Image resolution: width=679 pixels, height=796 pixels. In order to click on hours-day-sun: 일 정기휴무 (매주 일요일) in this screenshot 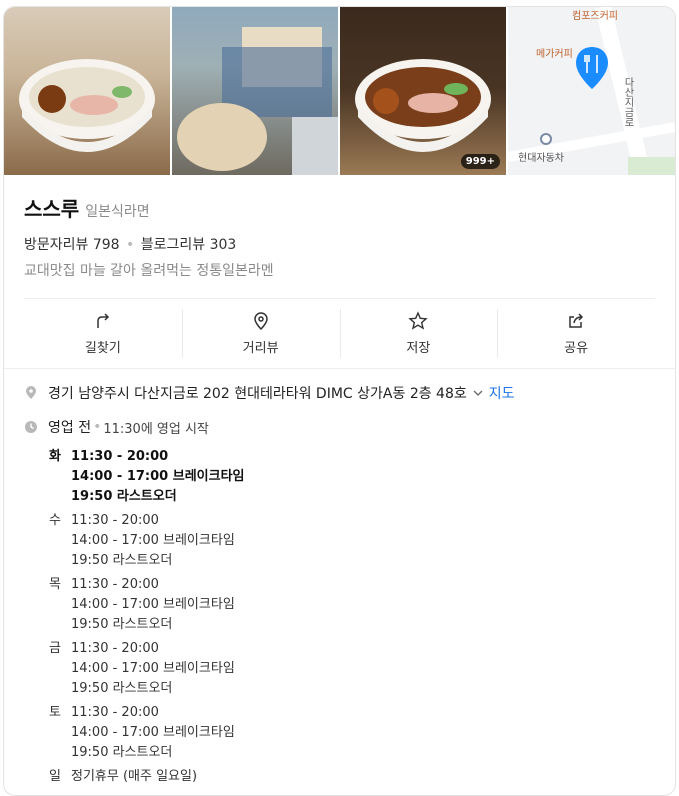, I will do `click(352, 777)`.